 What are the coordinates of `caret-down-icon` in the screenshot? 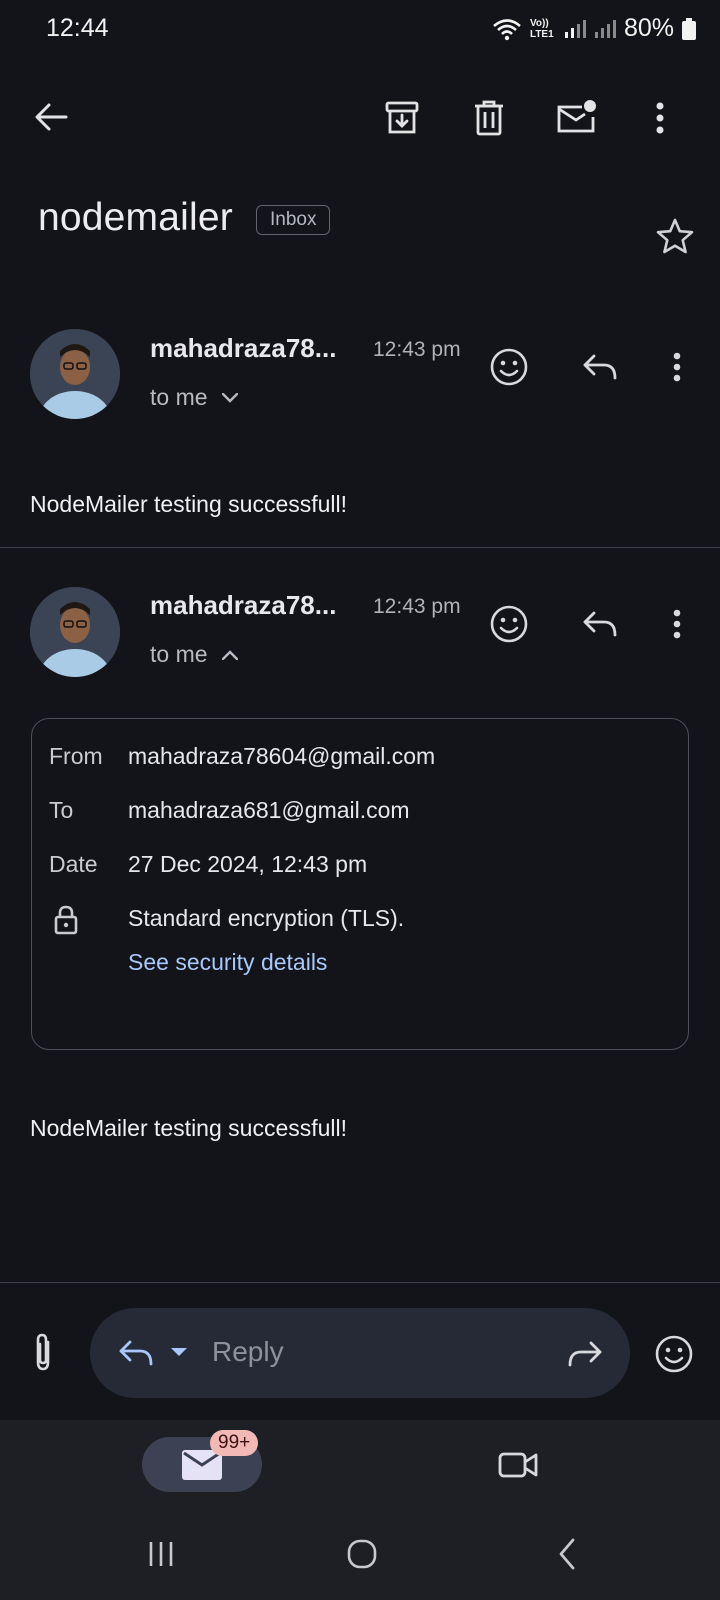 It's located at (179, 1352).